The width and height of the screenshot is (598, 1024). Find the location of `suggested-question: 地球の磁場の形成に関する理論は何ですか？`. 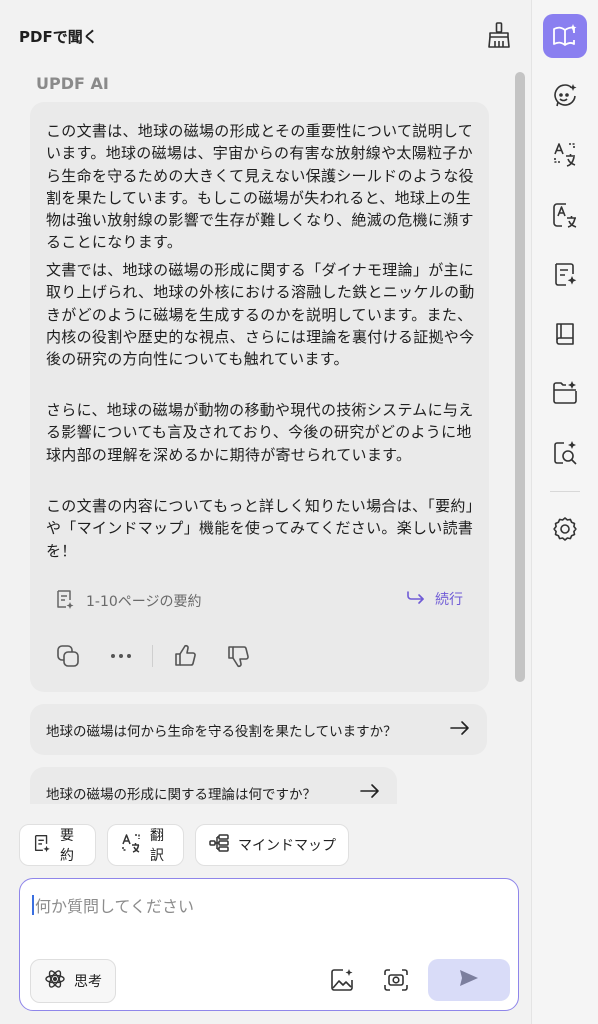

suggested-question: 地球の磁場の形成に関する理論は何ですか？ is located at coordinates (213, 785).